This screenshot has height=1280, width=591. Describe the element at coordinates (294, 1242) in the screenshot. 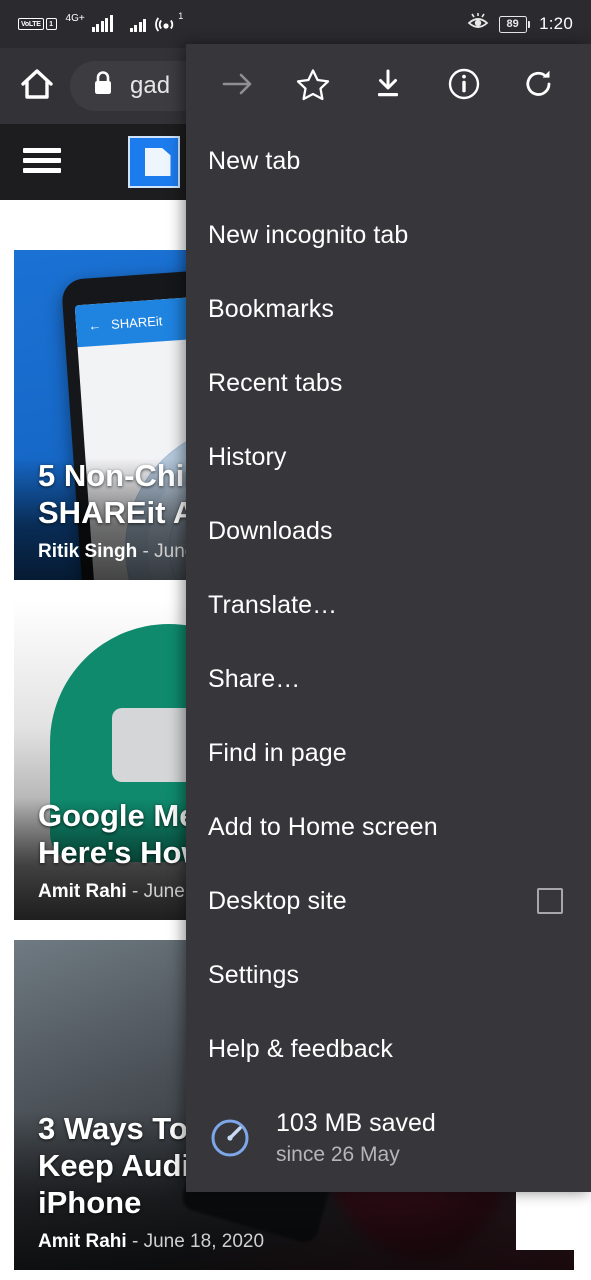

I see `article-byline: Amit Rahi - June 18, 2020` at that location.